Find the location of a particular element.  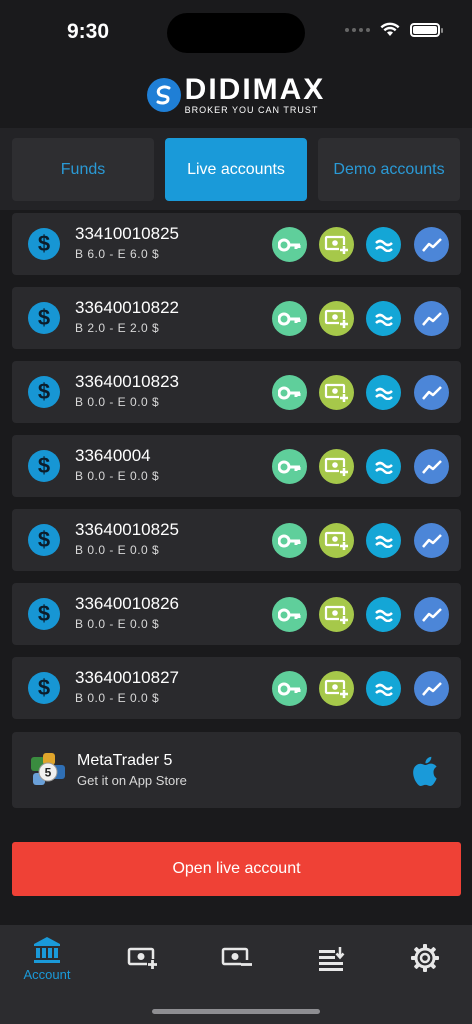

wifi-icon is located at coordinates (390, 29).